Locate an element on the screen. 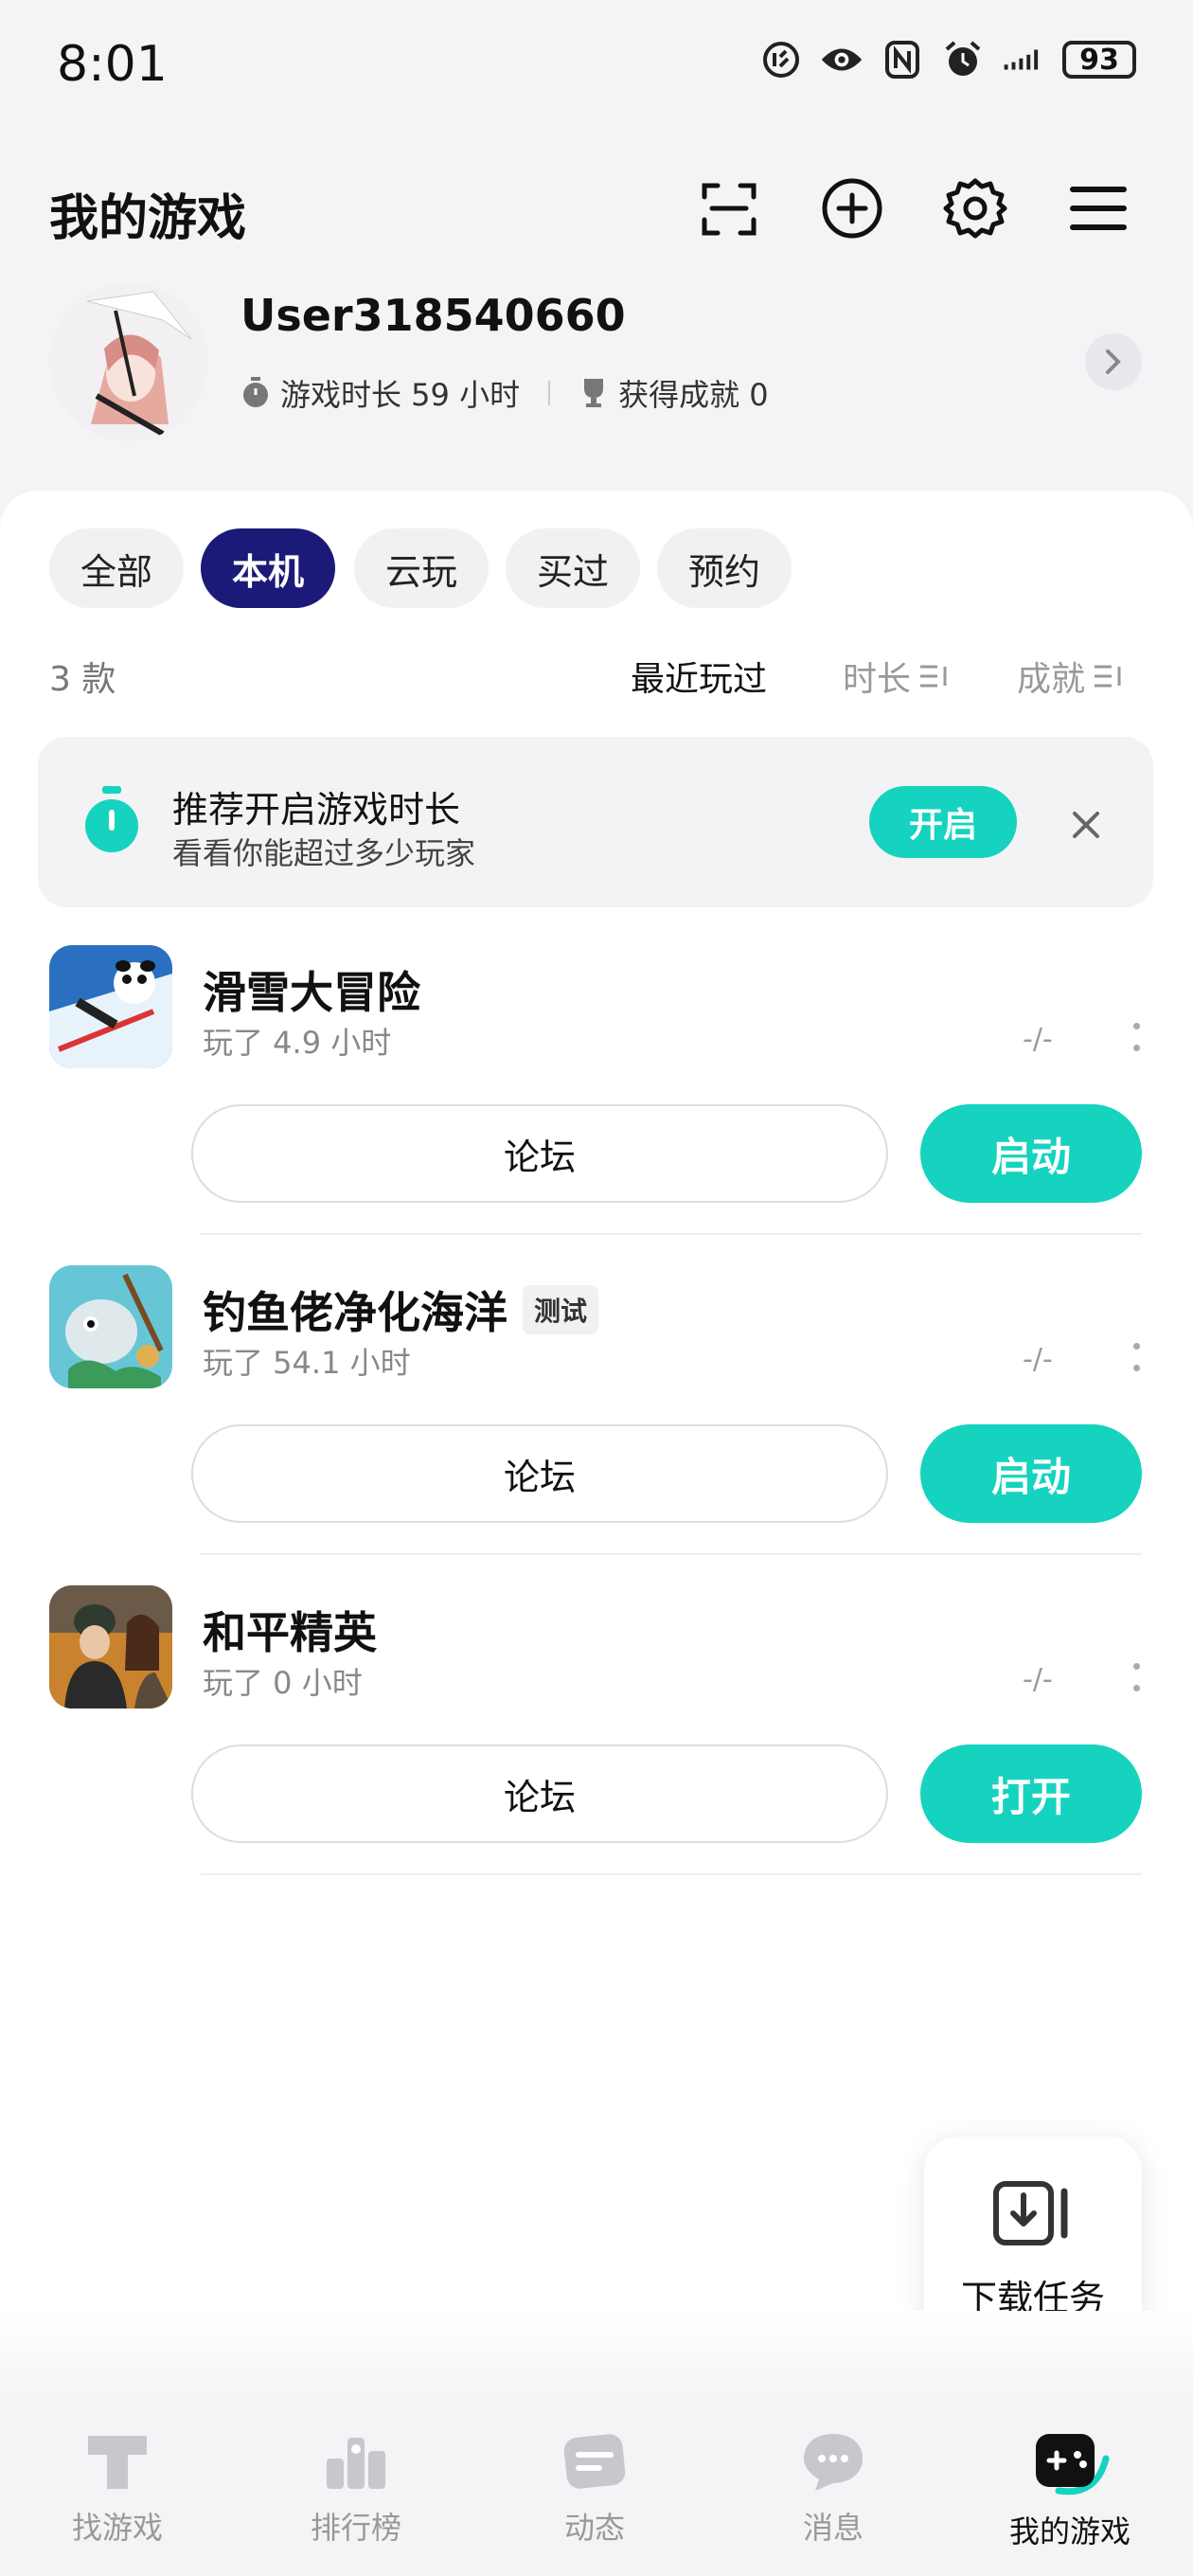  nav-label: 消息 is located at coordinates (833, 2528).